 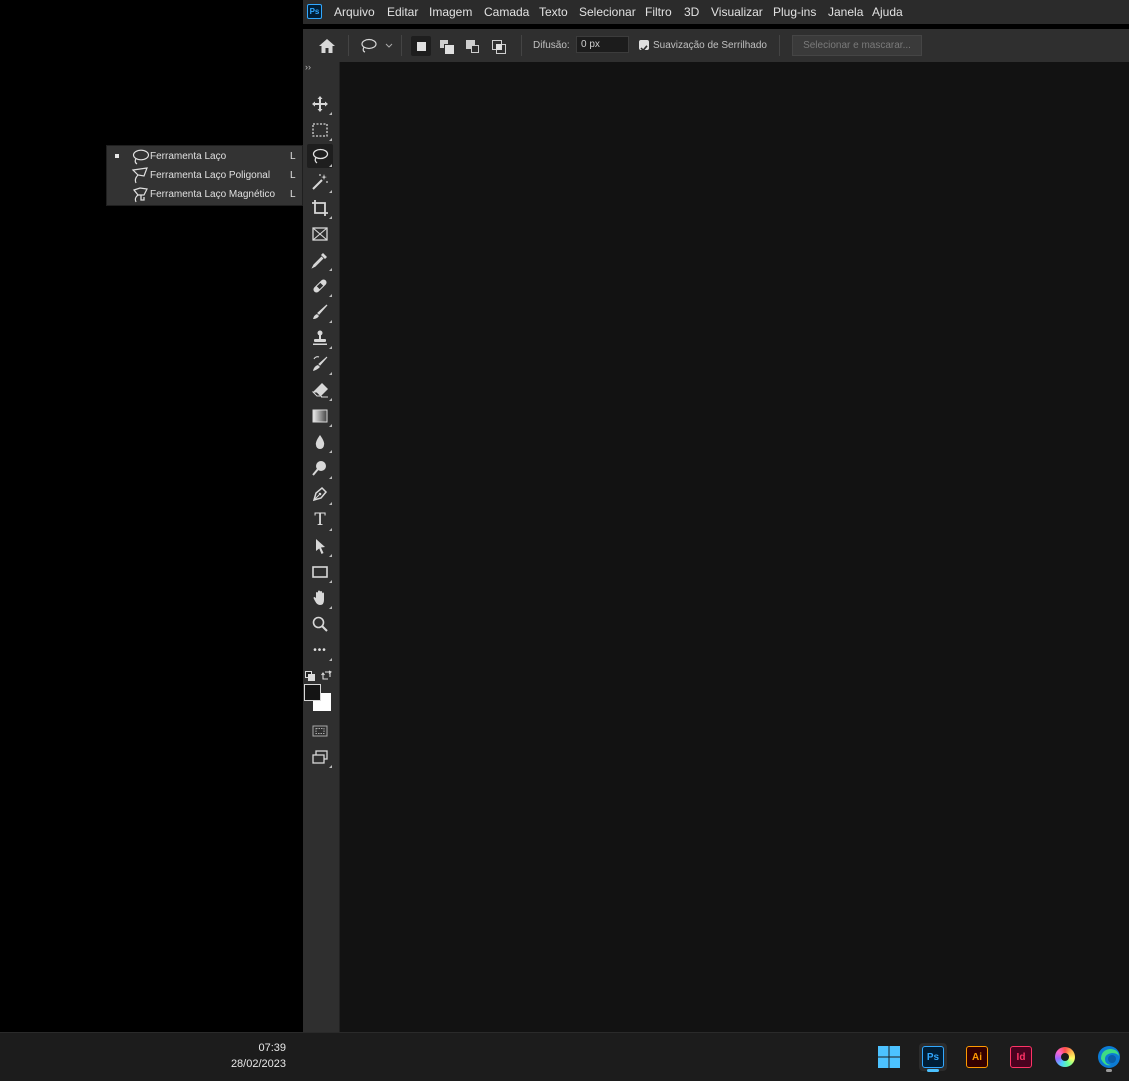 What do you see at coordinates (845, 12) in the screenshot?
I see `menu-janela: Janela` at bounding box center [845, 12].